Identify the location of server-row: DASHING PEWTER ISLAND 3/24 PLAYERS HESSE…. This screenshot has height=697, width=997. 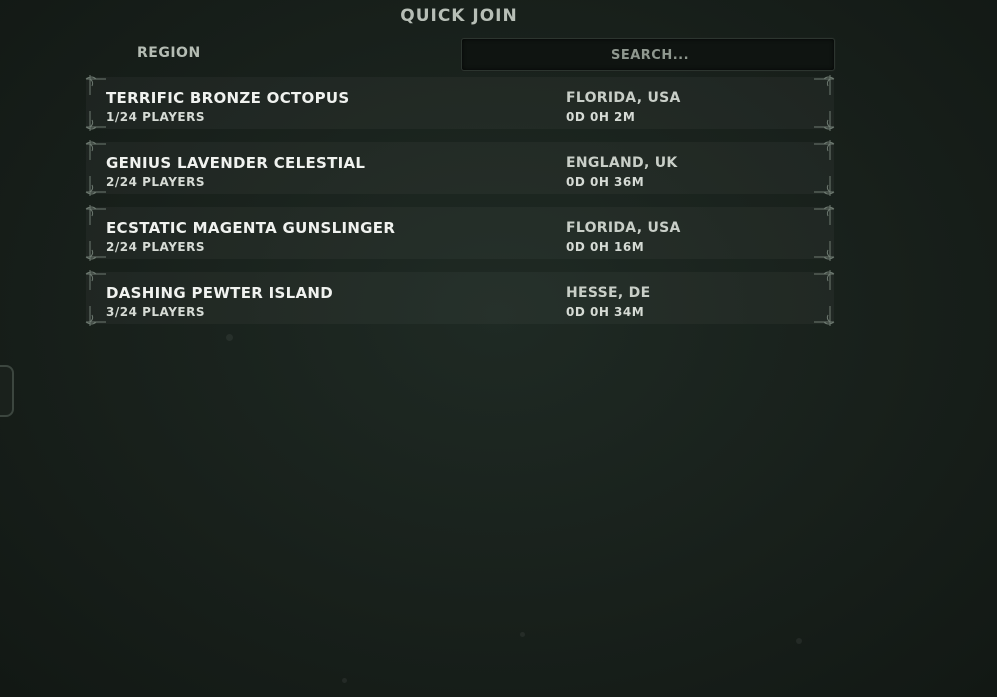
(460, 298).